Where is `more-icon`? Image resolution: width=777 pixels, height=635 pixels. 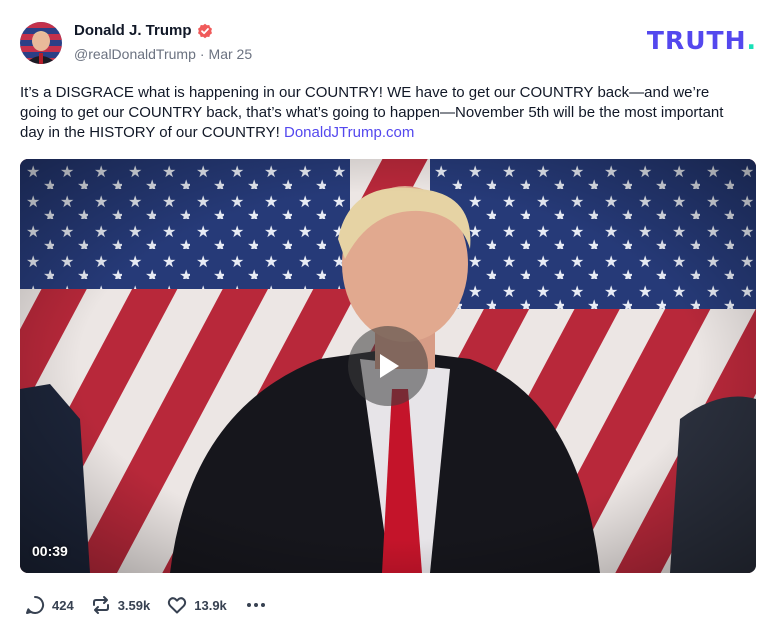
more-icon is located at coordinates (255, 605).